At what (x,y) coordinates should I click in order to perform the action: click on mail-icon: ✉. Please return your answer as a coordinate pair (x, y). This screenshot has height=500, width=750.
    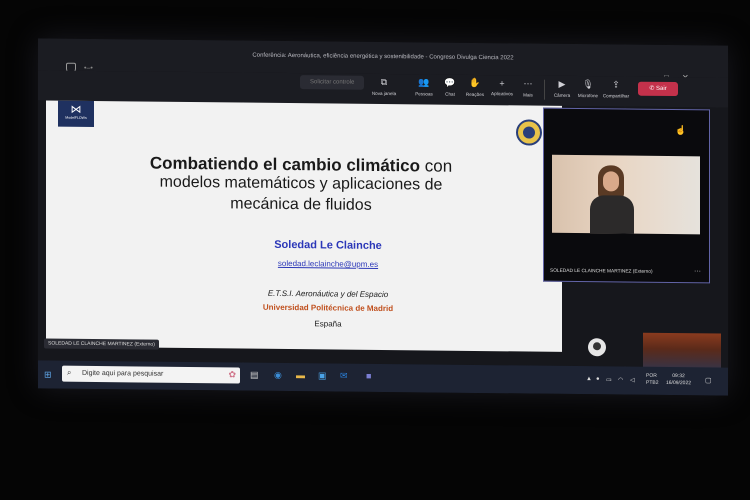
    Looking at the image, I should click on (344, 376).